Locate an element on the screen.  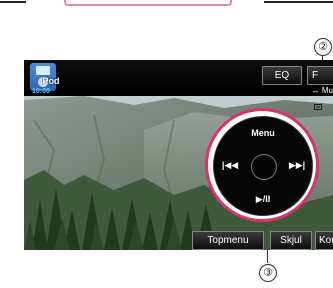
eq-button: EQ is located at coordinates (282, 75).